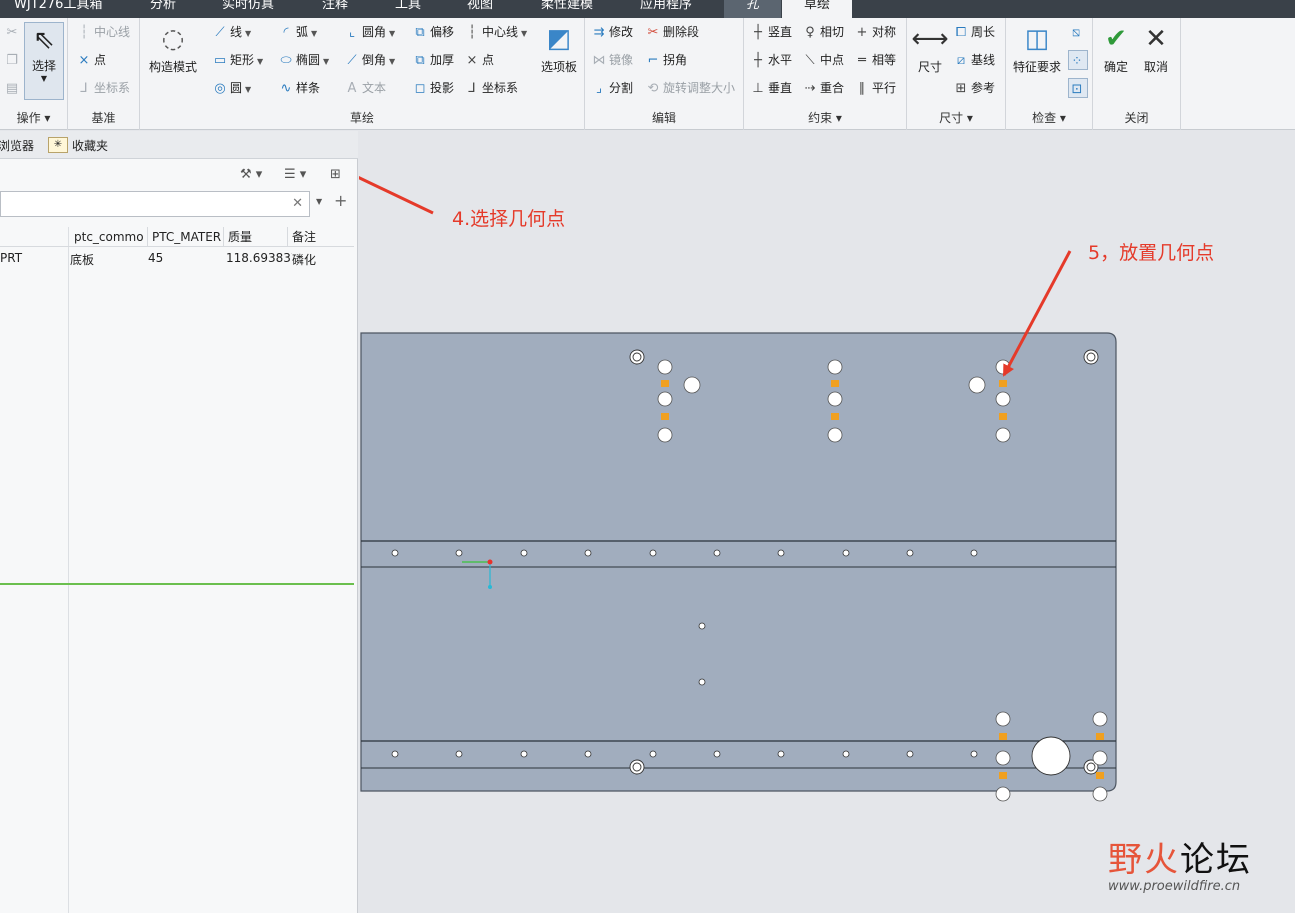 The image size is (1295, 913). What do you see at coordinates (179, 145) in the screenshot?
I see `panel-tabs: 浏览器 ✳ 收藏夹` at bounding box center [179, 145].